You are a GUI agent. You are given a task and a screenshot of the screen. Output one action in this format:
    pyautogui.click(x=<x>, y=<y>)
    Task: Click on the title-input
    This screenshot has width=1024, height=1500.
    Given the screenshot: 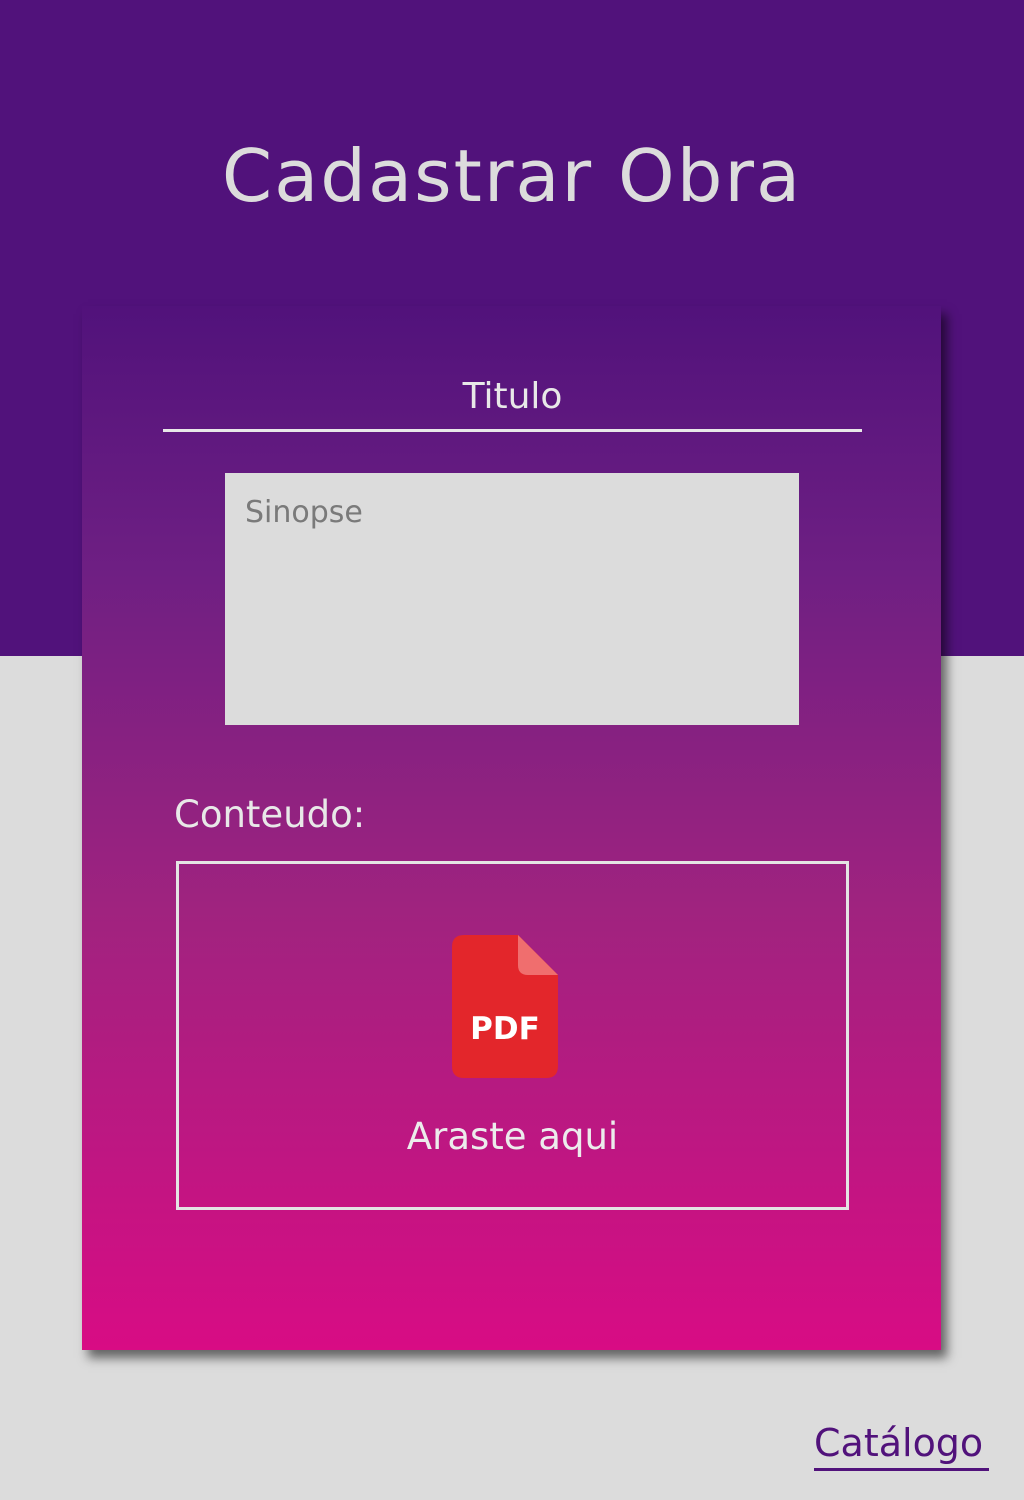 What is the action you would take?
    pyautogui.click(x=512, y=398)
    